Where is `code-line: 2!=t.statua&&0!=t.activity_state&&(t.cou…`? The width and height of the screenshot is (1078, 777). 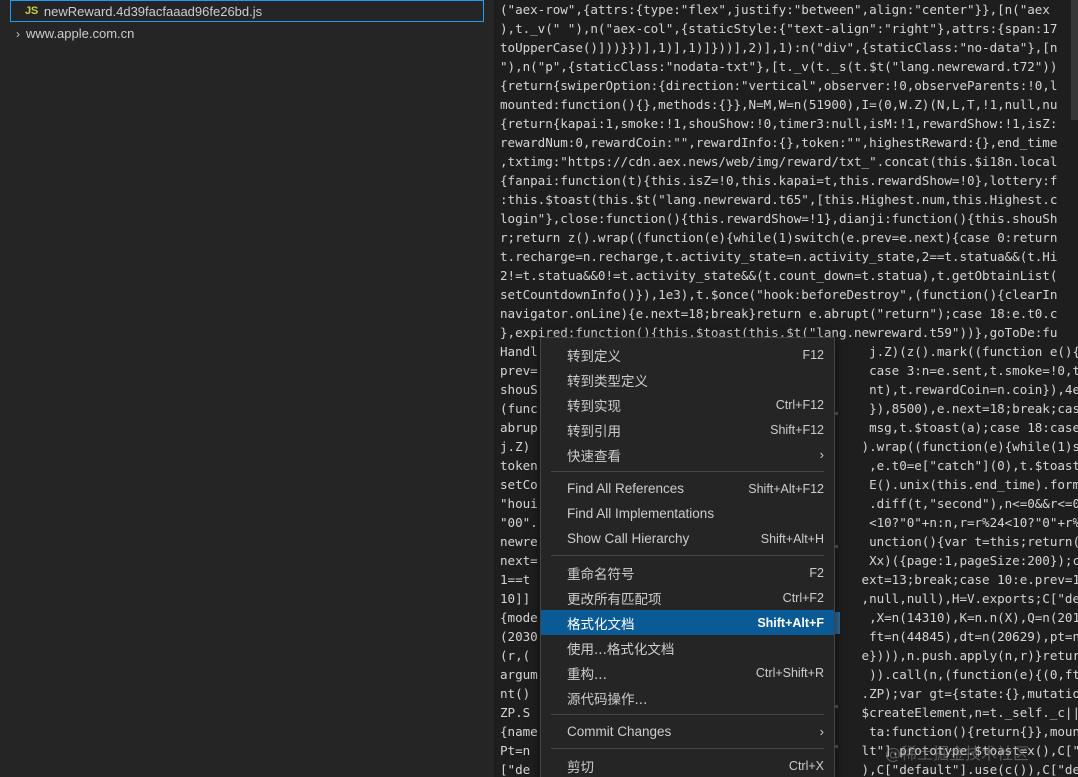 code-line: 2!=t.statua&&0!=t.activity_state&&(t.cou… is located at coordinates (779, 275).